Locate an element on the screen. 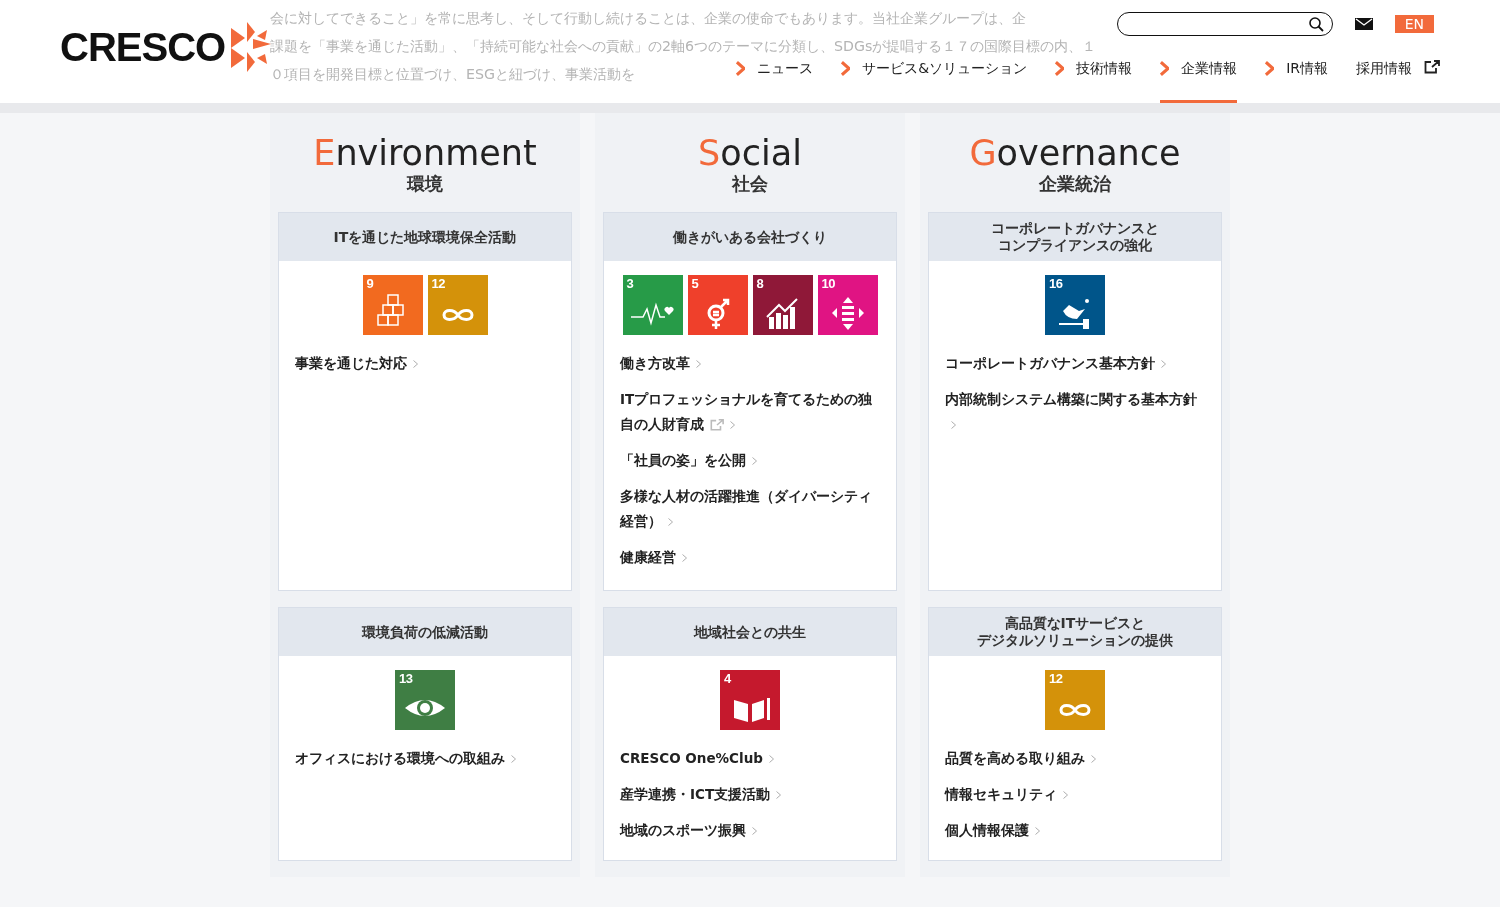  background-text: ０項目を開発目標と位置づけ、ESGと紐づけ、事業活動を is located at coordinates (452, 74).